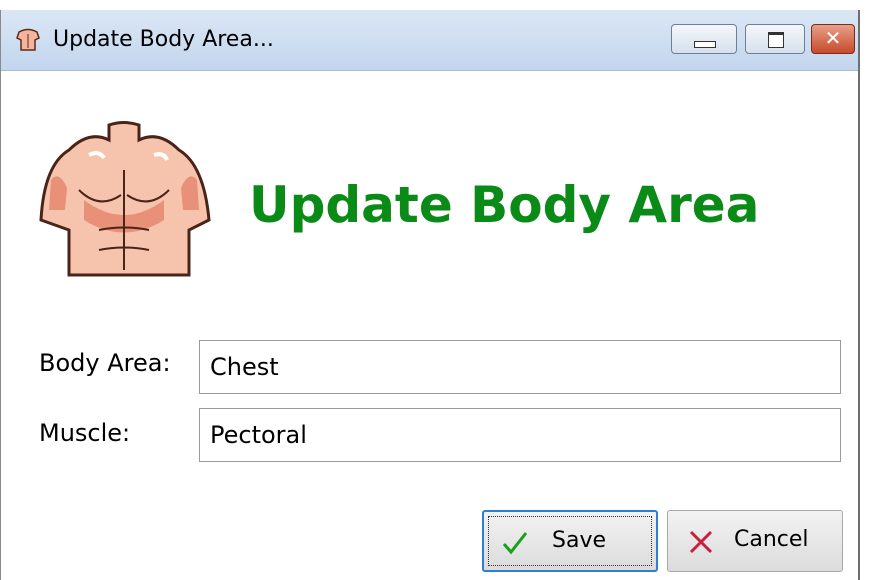 This screenshot has height=580, width=872. I want to click on minimize-button, so click(704, 39).